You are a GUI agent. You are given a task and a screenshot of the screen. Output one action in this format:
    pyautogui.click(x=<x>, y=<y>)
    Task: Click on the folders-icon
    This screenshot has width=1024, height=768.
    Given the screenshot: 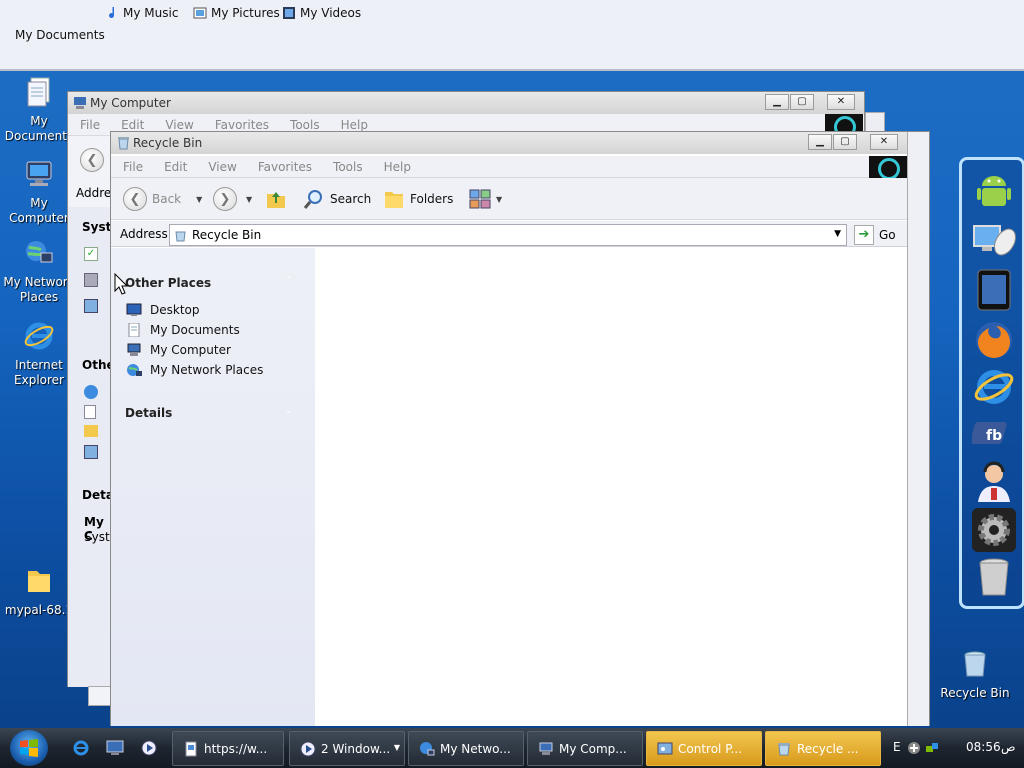 What is the action you would take?
    pyautogui.click(x=394, y=200)
    